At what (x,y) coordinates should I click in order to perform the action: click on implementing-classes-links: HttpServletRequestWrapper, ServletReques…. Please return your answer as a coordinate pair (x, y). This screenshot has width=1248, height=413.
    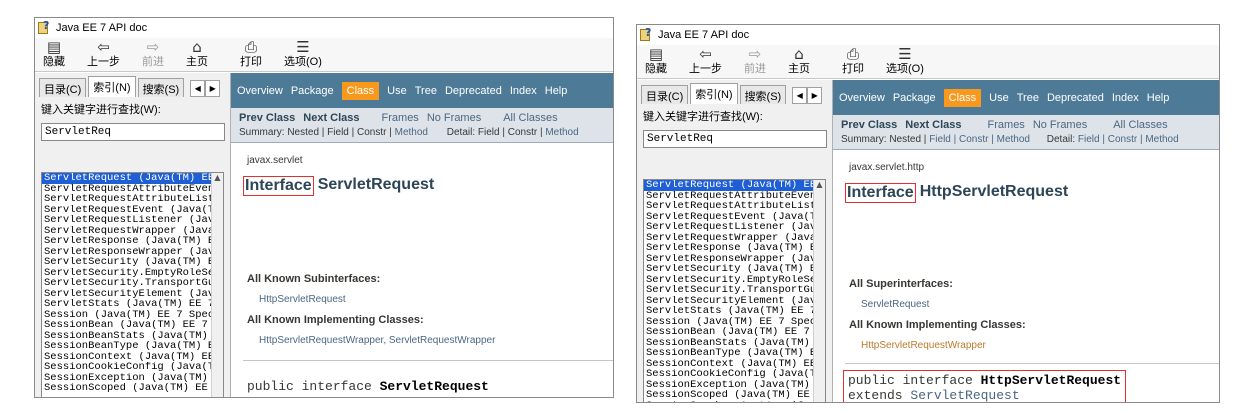
    Looking at the image, I should click on (436, 340).